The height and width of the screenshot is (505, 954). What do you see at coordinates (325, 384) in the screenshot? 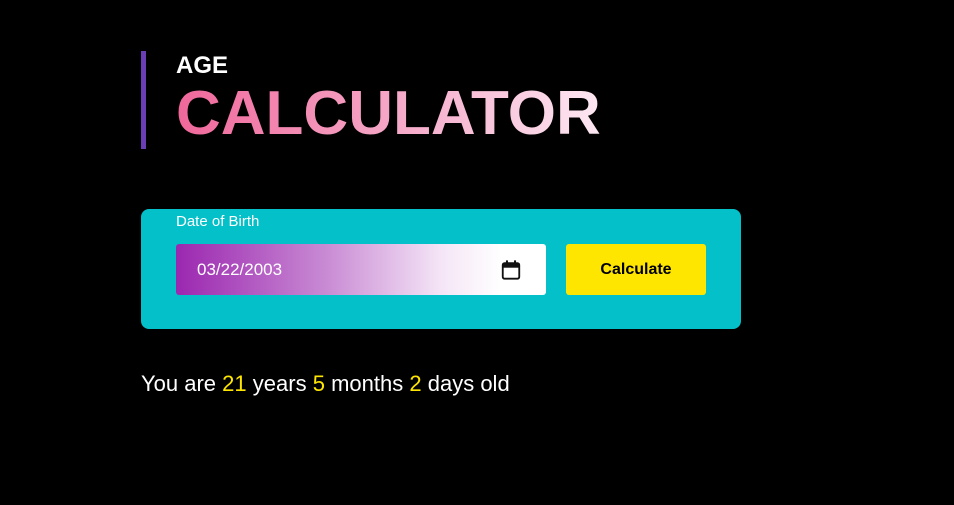
I see `age-result: You are 21 years 5 months 2 days old` at bounding box center [325, 384].